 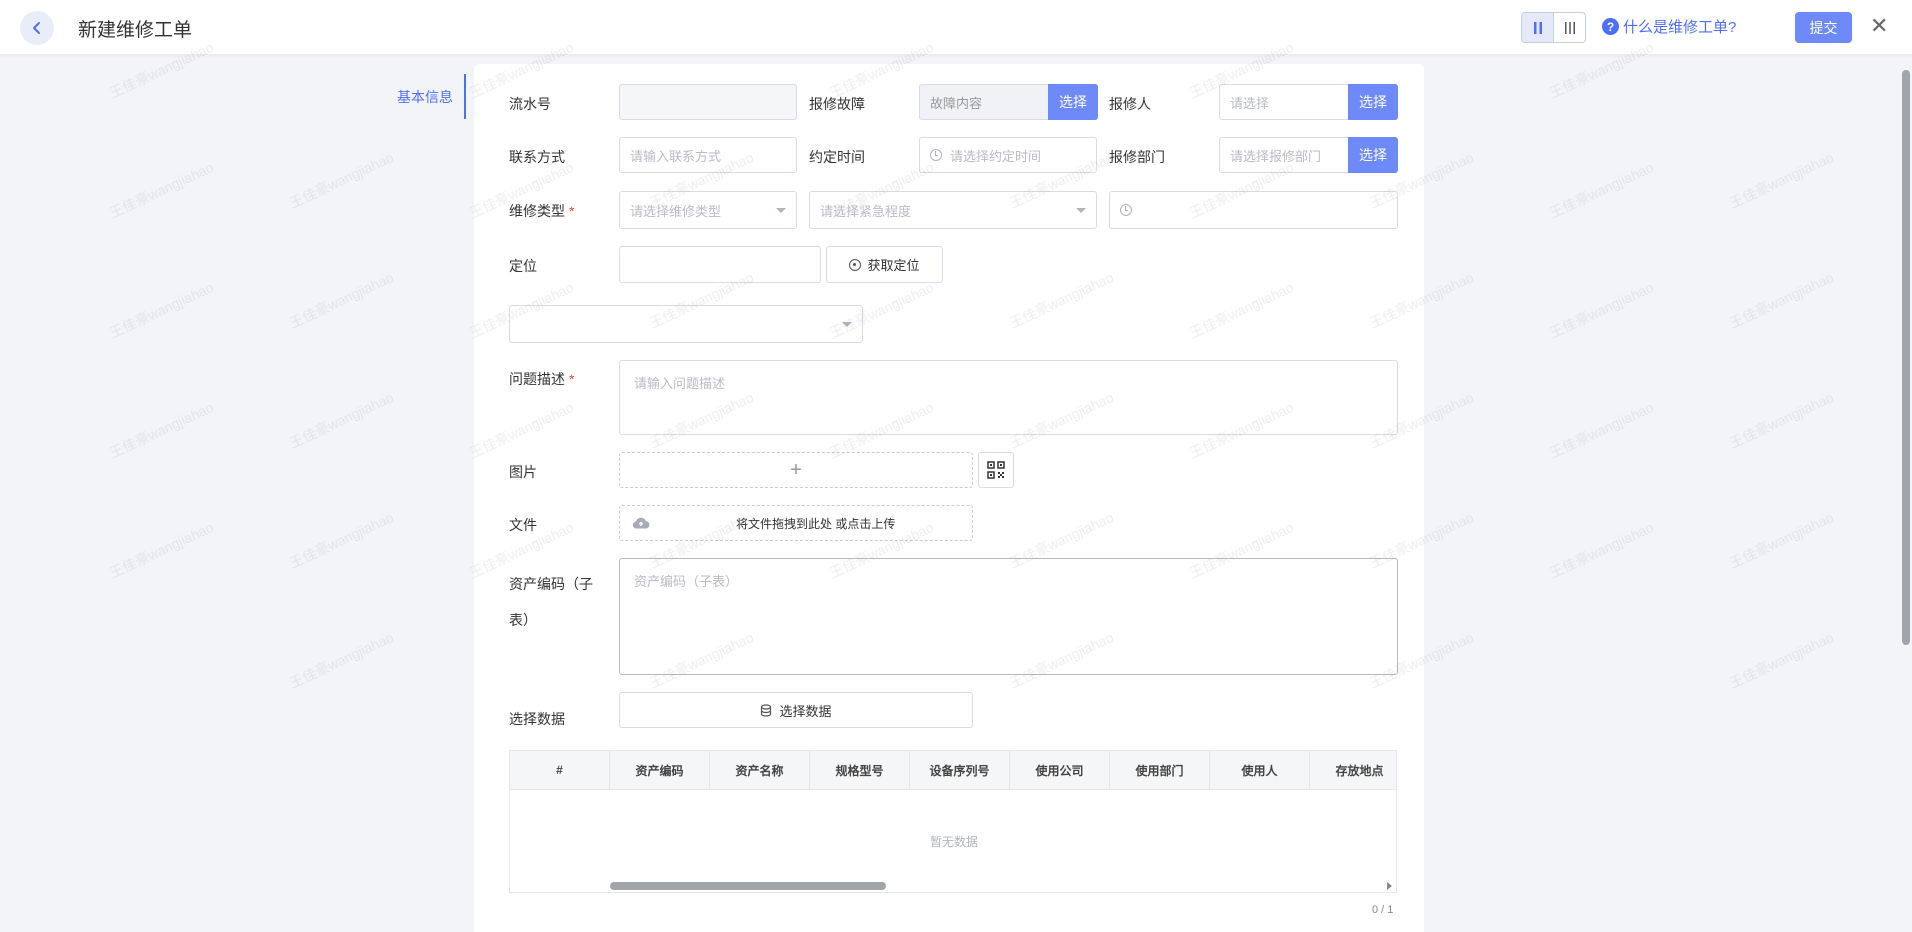 What do you see at coordinates (956, 27) in the screenshot?
I see `page-header: 新建维修工单 ? 什么是维修工单? 提交 ✕` at bounding box center [956, 27].